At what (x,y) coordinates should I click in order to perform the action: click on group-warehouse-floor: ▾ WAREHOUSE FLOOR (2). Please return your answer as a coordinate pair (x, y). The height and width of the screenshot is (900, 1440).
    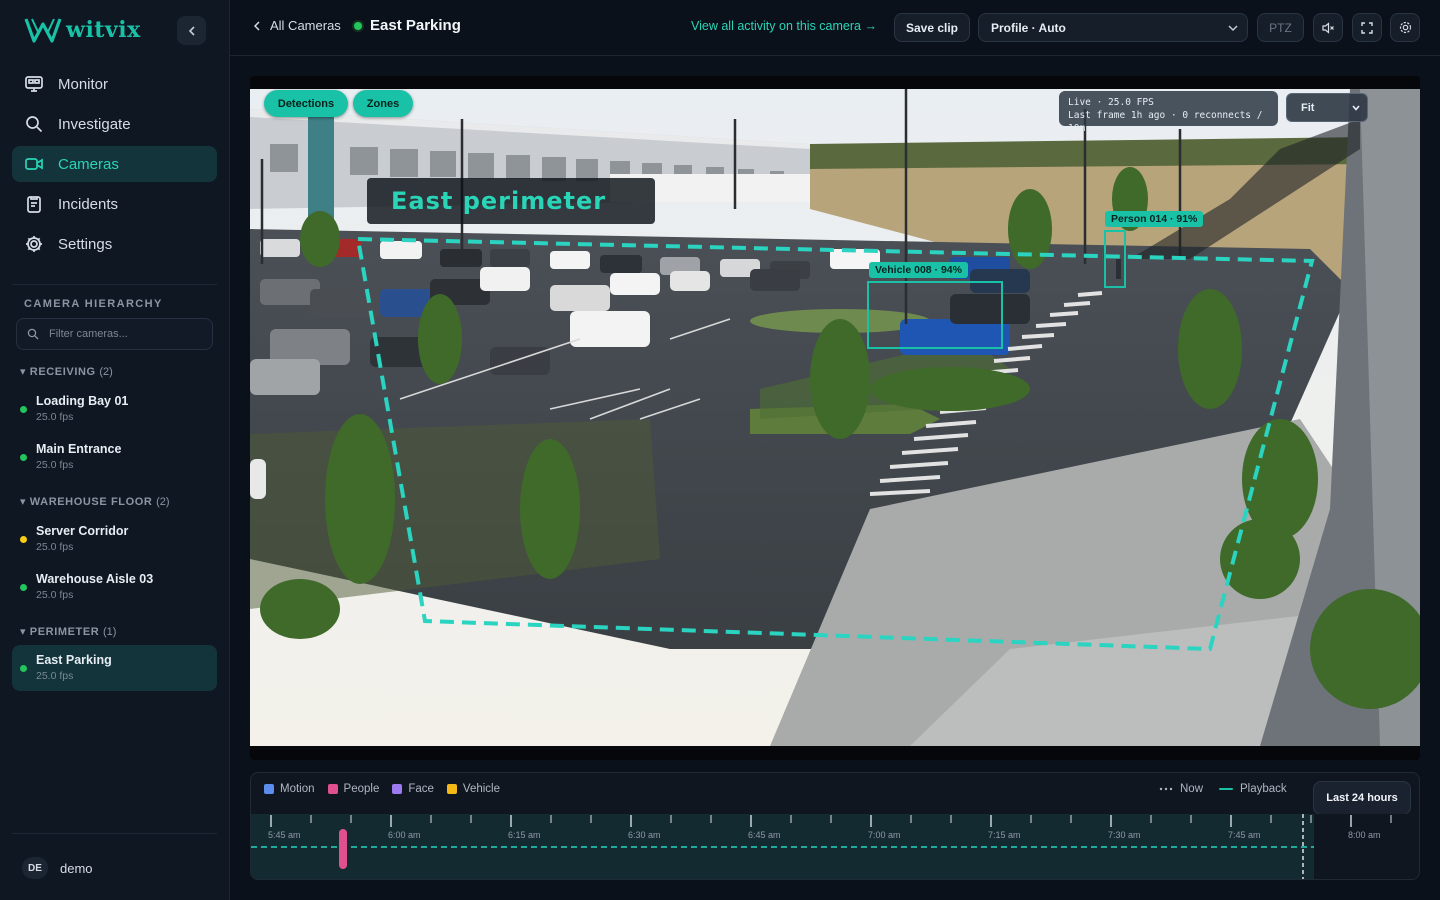
    Looking at the image, I should click on (95, 501).